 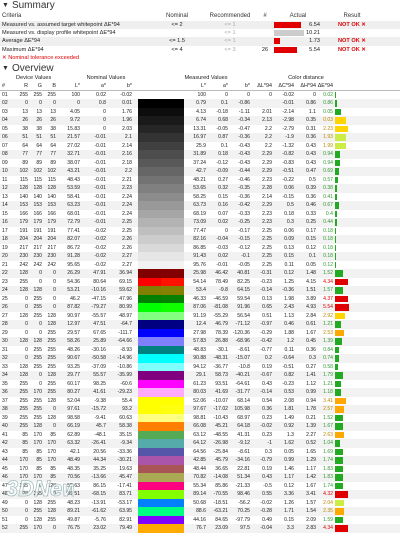 I want to click on measured-a: -9.8, so click(x=223, y=290).